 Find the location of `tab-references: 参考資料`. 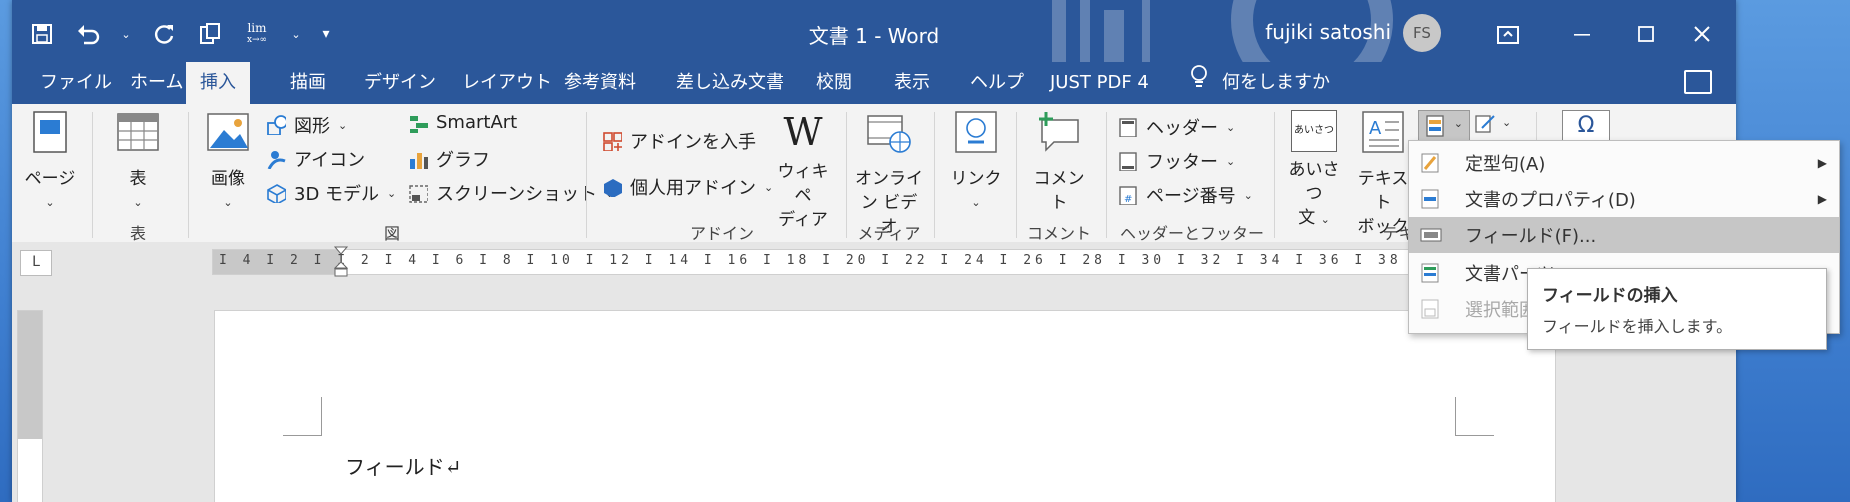

tab-references: 参考資料 is located at coordinates (600, 83).